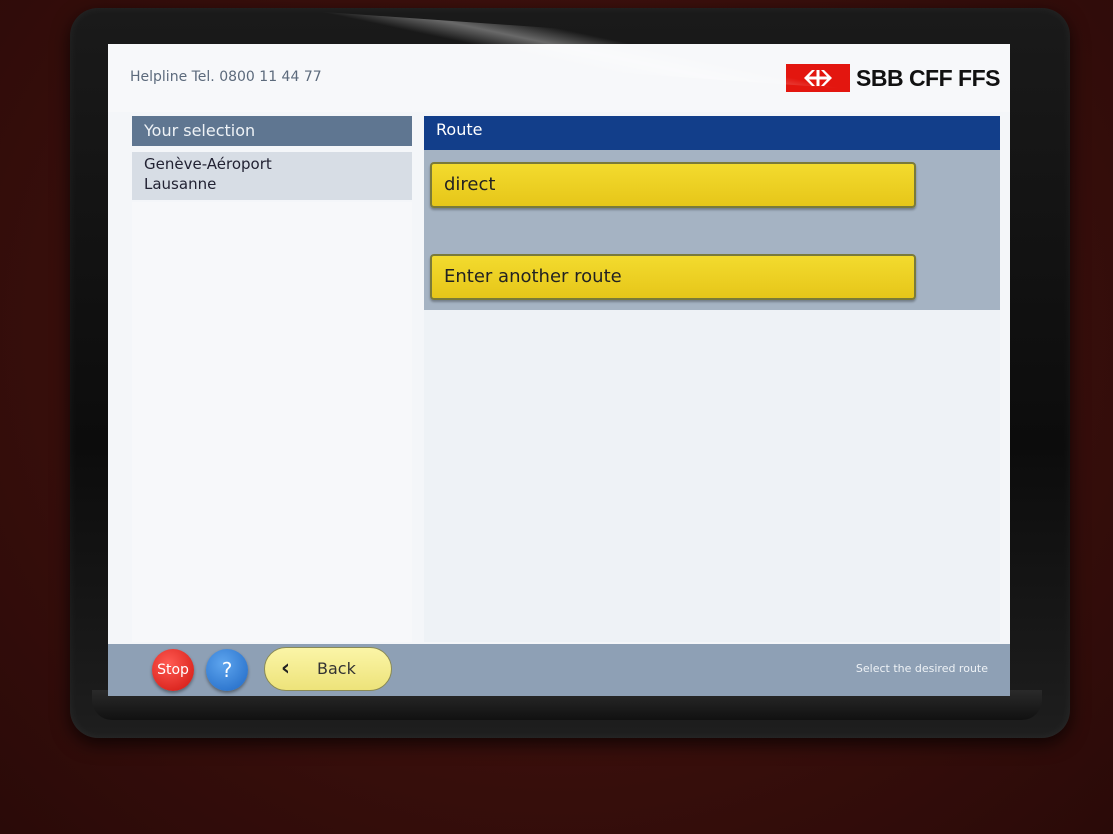  I want to click on your-selection-heading: Your selection, so click(272, 131).